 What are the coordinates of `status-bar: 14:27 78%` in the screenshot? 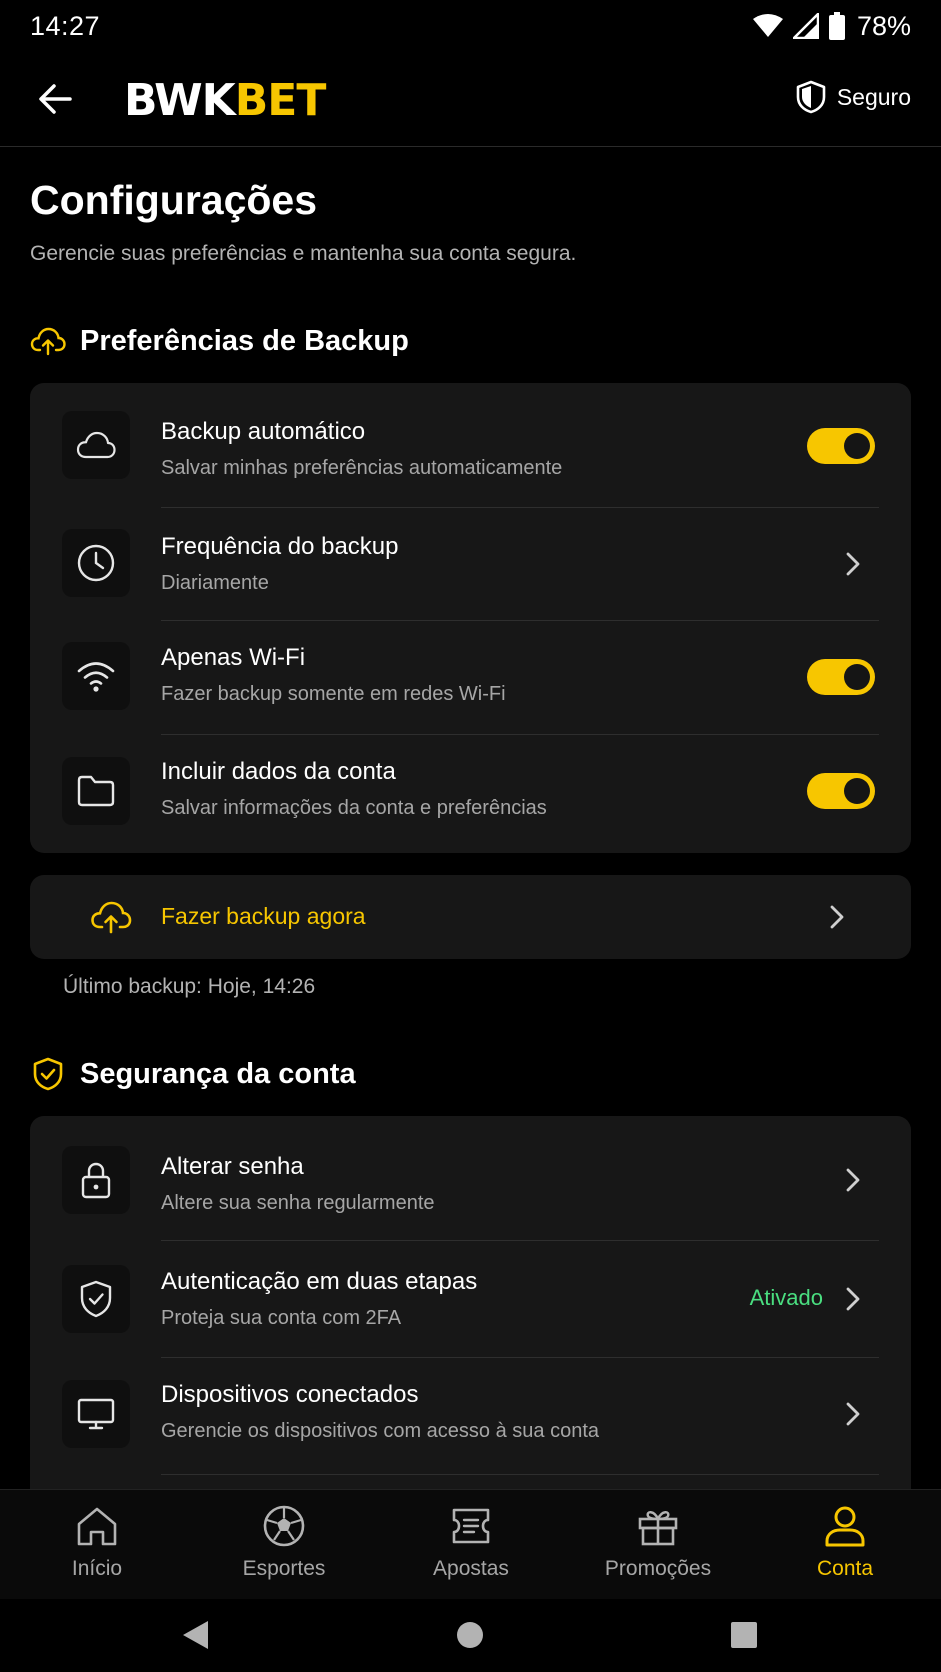 It's located at (470, 26).